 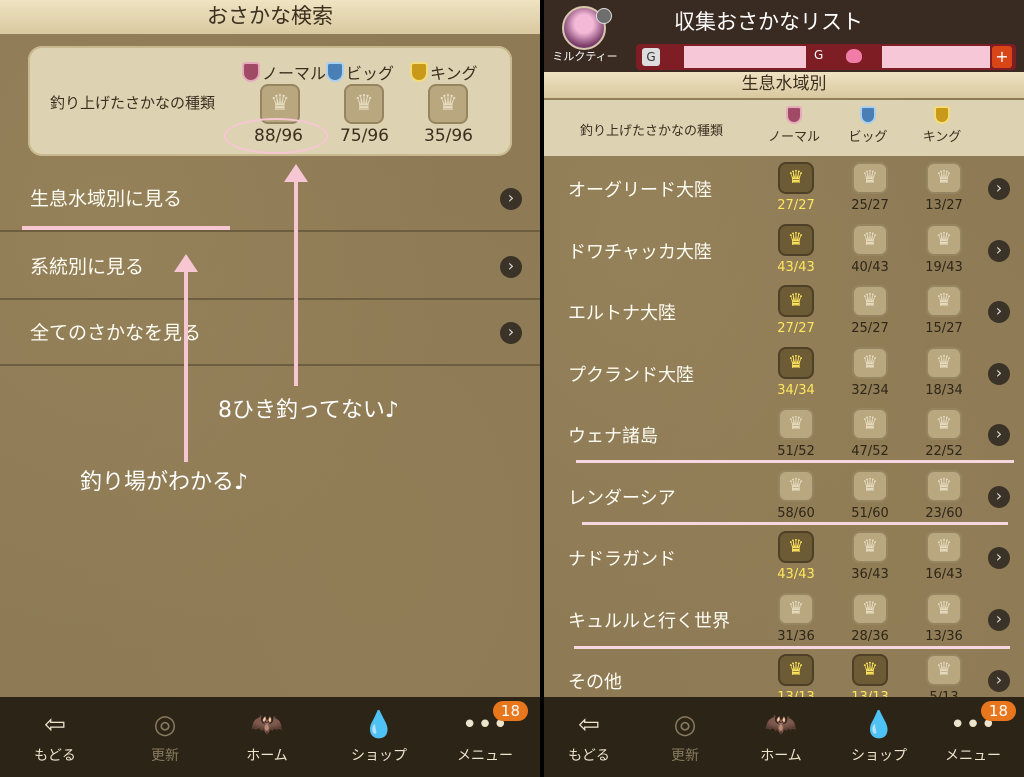 I want to click on habitat-row: エルトナ大陸 ♛ 27/27 ♛ 25/27 ♛ 15/27 ›, so click(x=784, y=312).